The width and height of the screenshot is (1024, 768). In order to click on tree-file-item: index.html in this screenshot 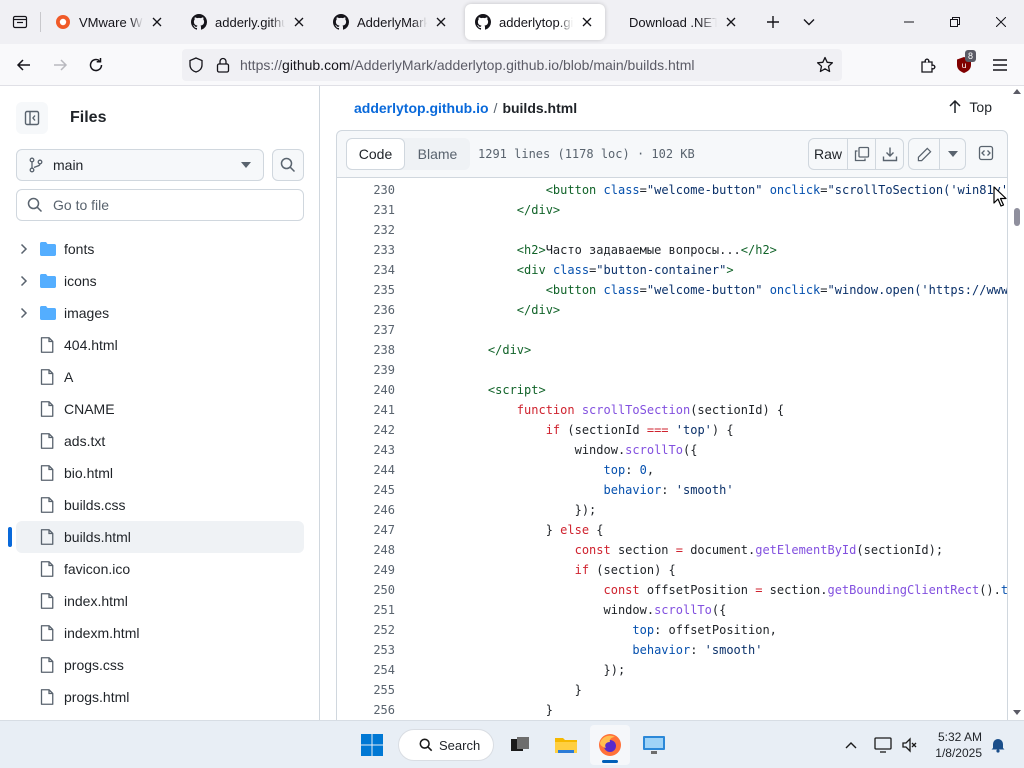, I will do `click(160, 601)`.